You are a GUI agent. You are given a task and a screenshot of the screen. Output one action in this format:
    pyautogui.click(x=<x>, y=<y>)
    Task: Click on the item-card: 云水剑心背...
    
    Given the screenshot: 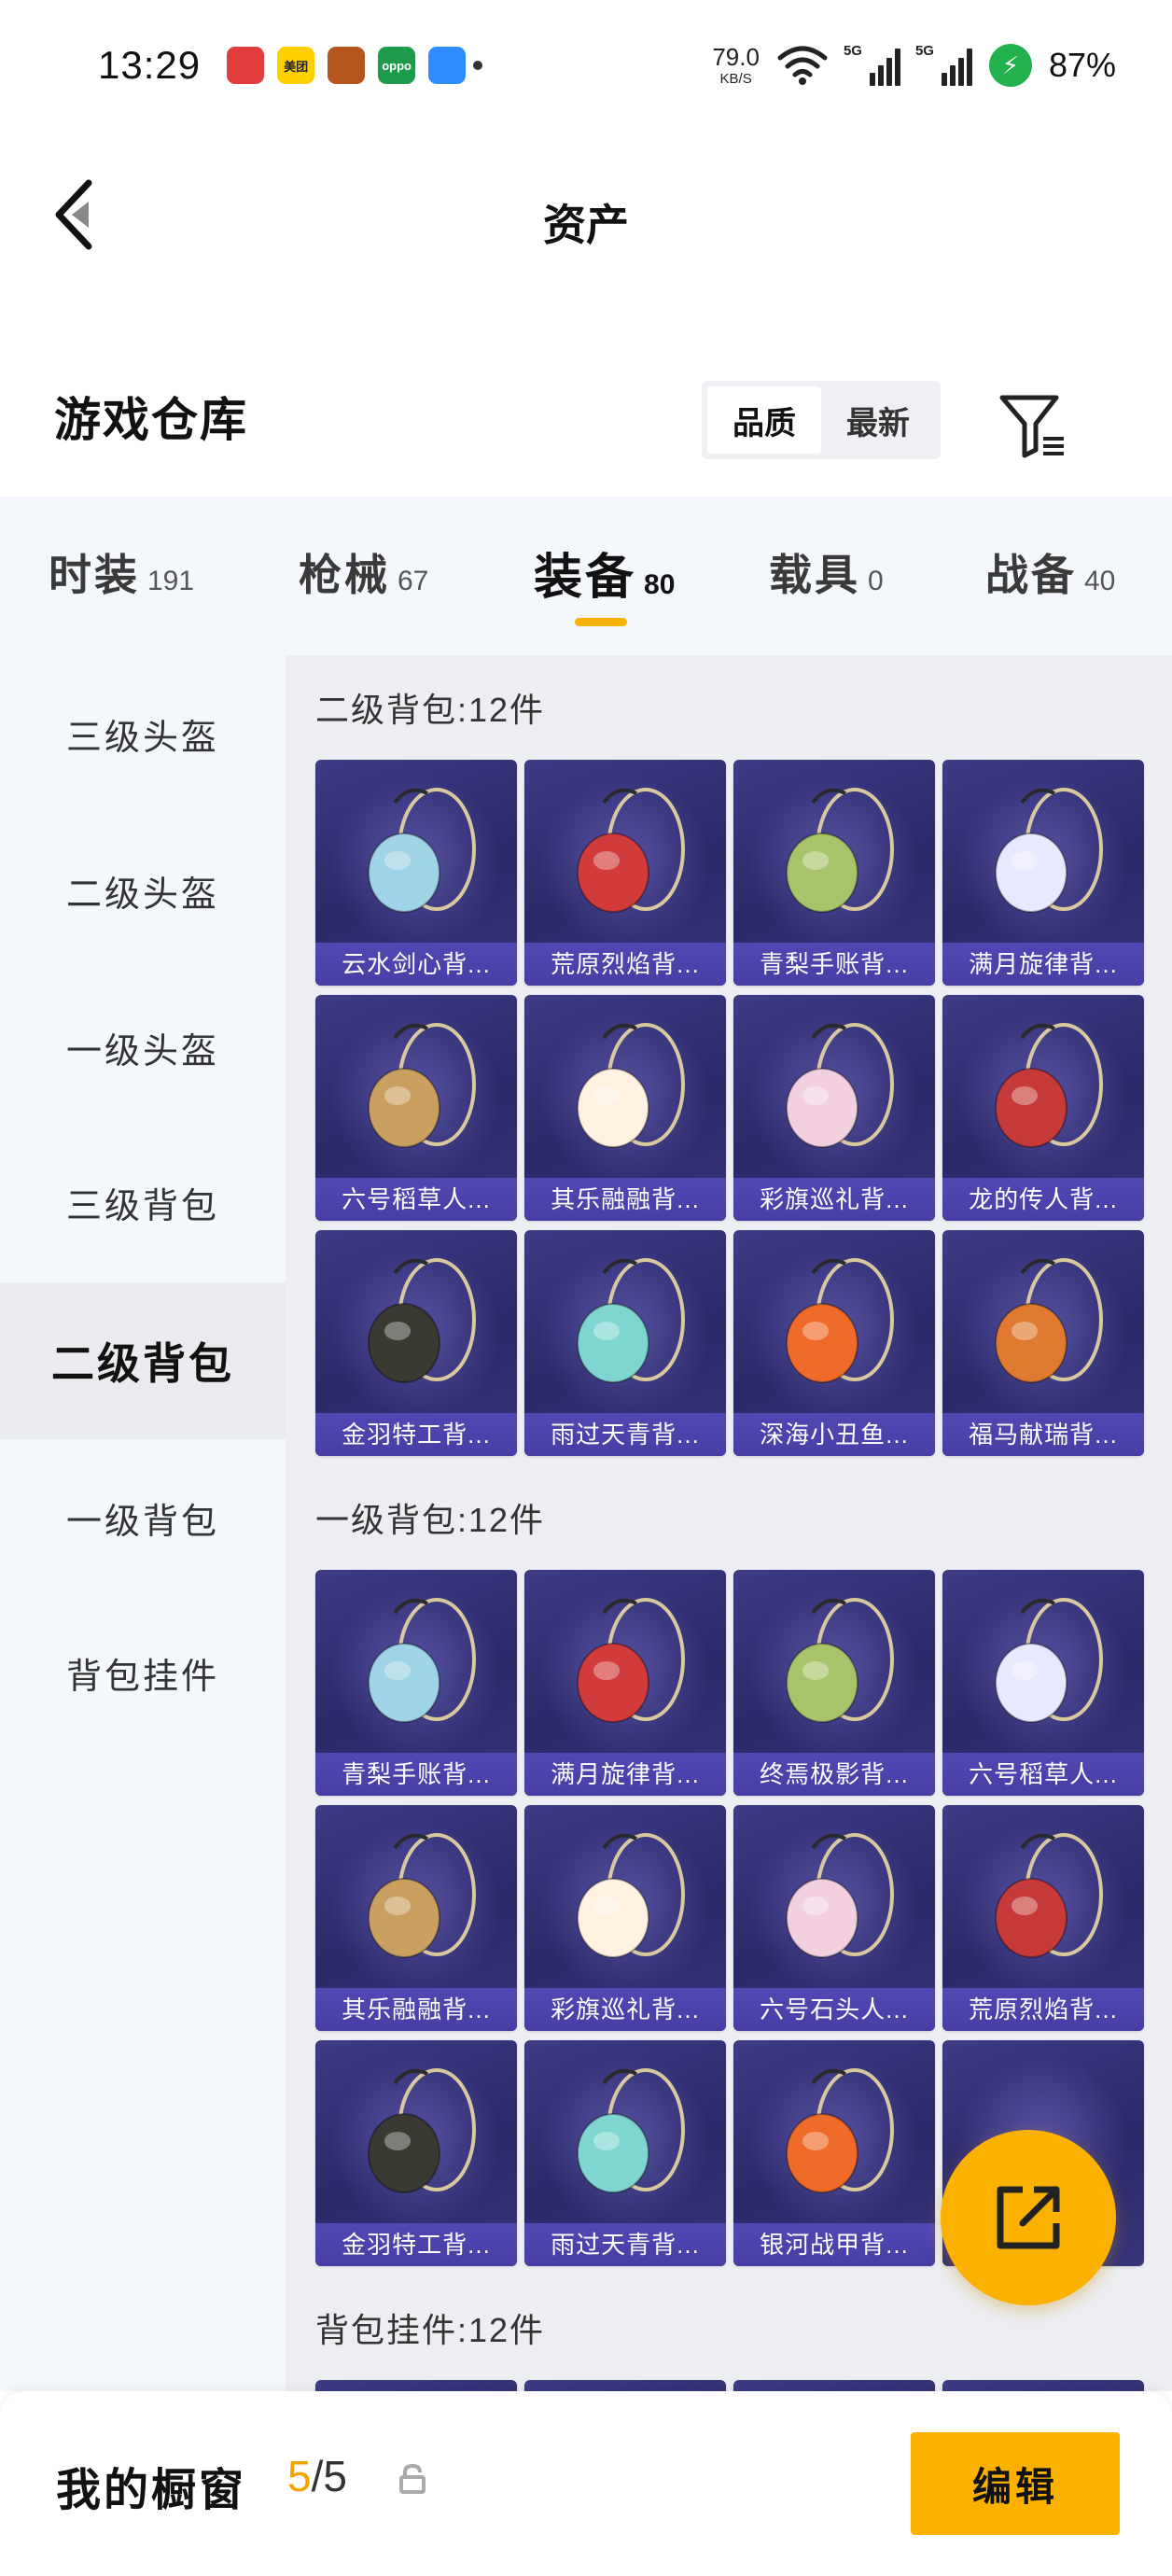 What is the action you would take?
    pyautogui.click(x=416, y=873)
    